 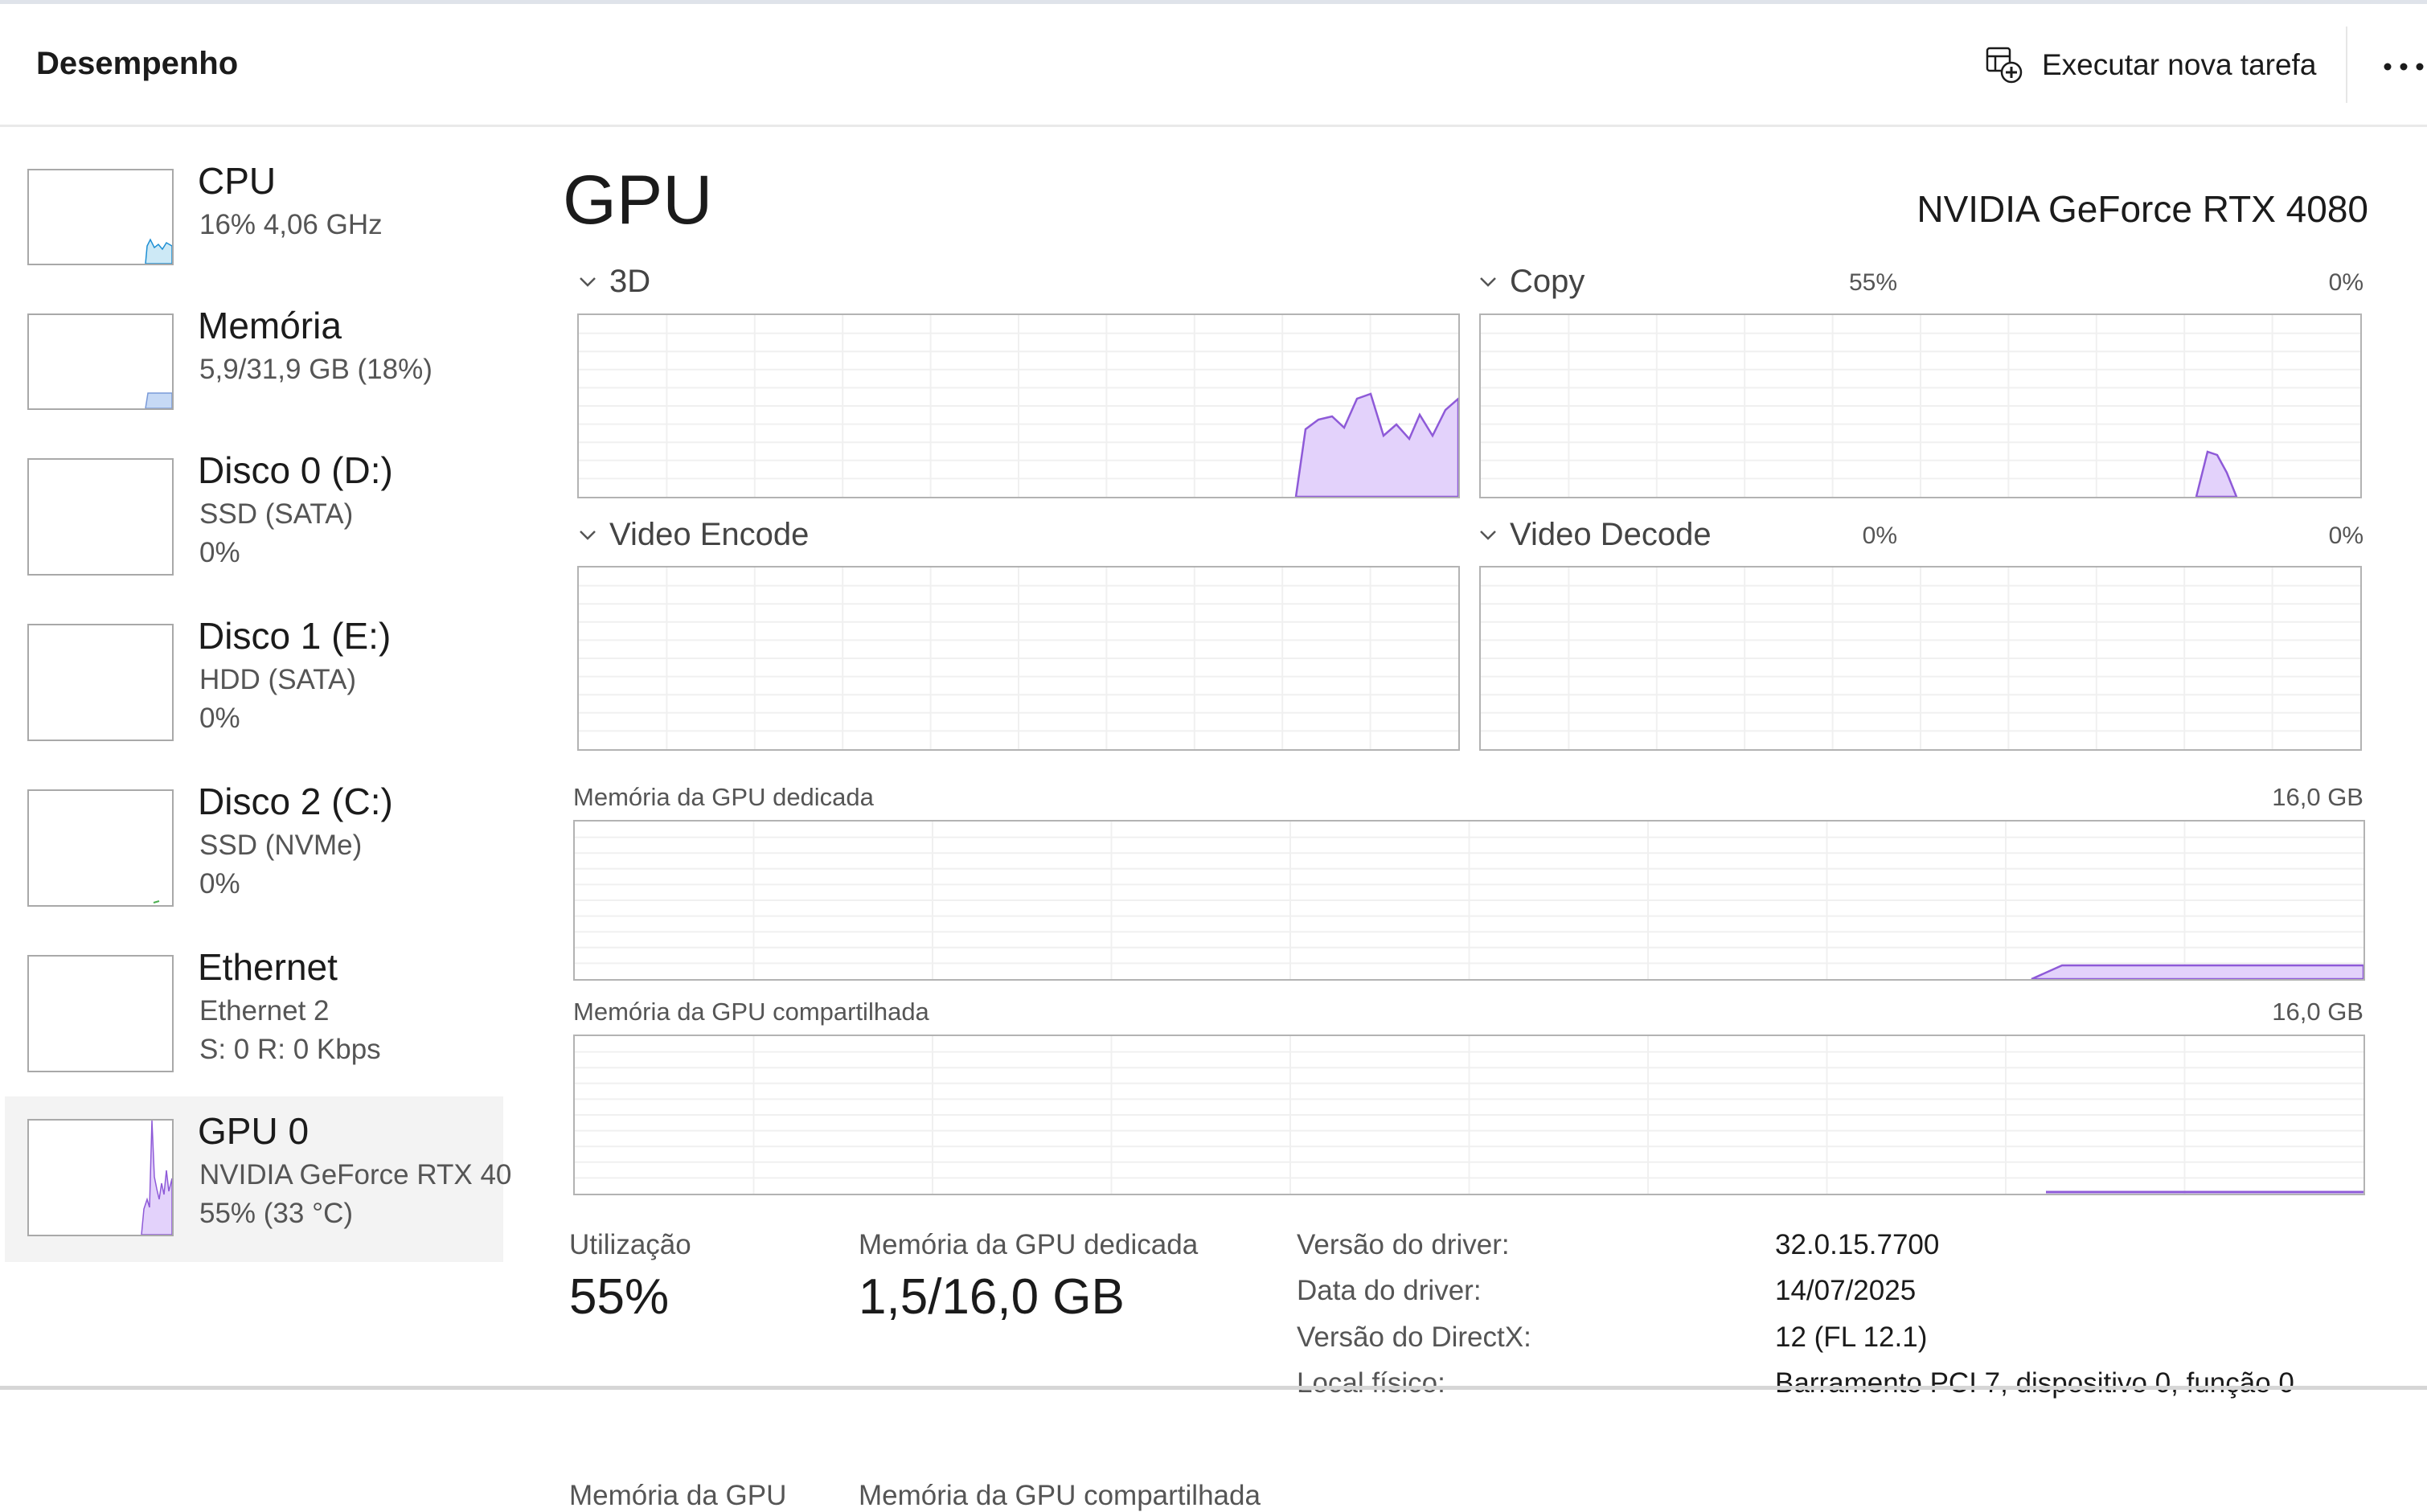 What do you see at coordinates (1389, 1290) in the screenshot?
I see `driver-date-label: Data do driver:` at bounding box center [1389, 1290].